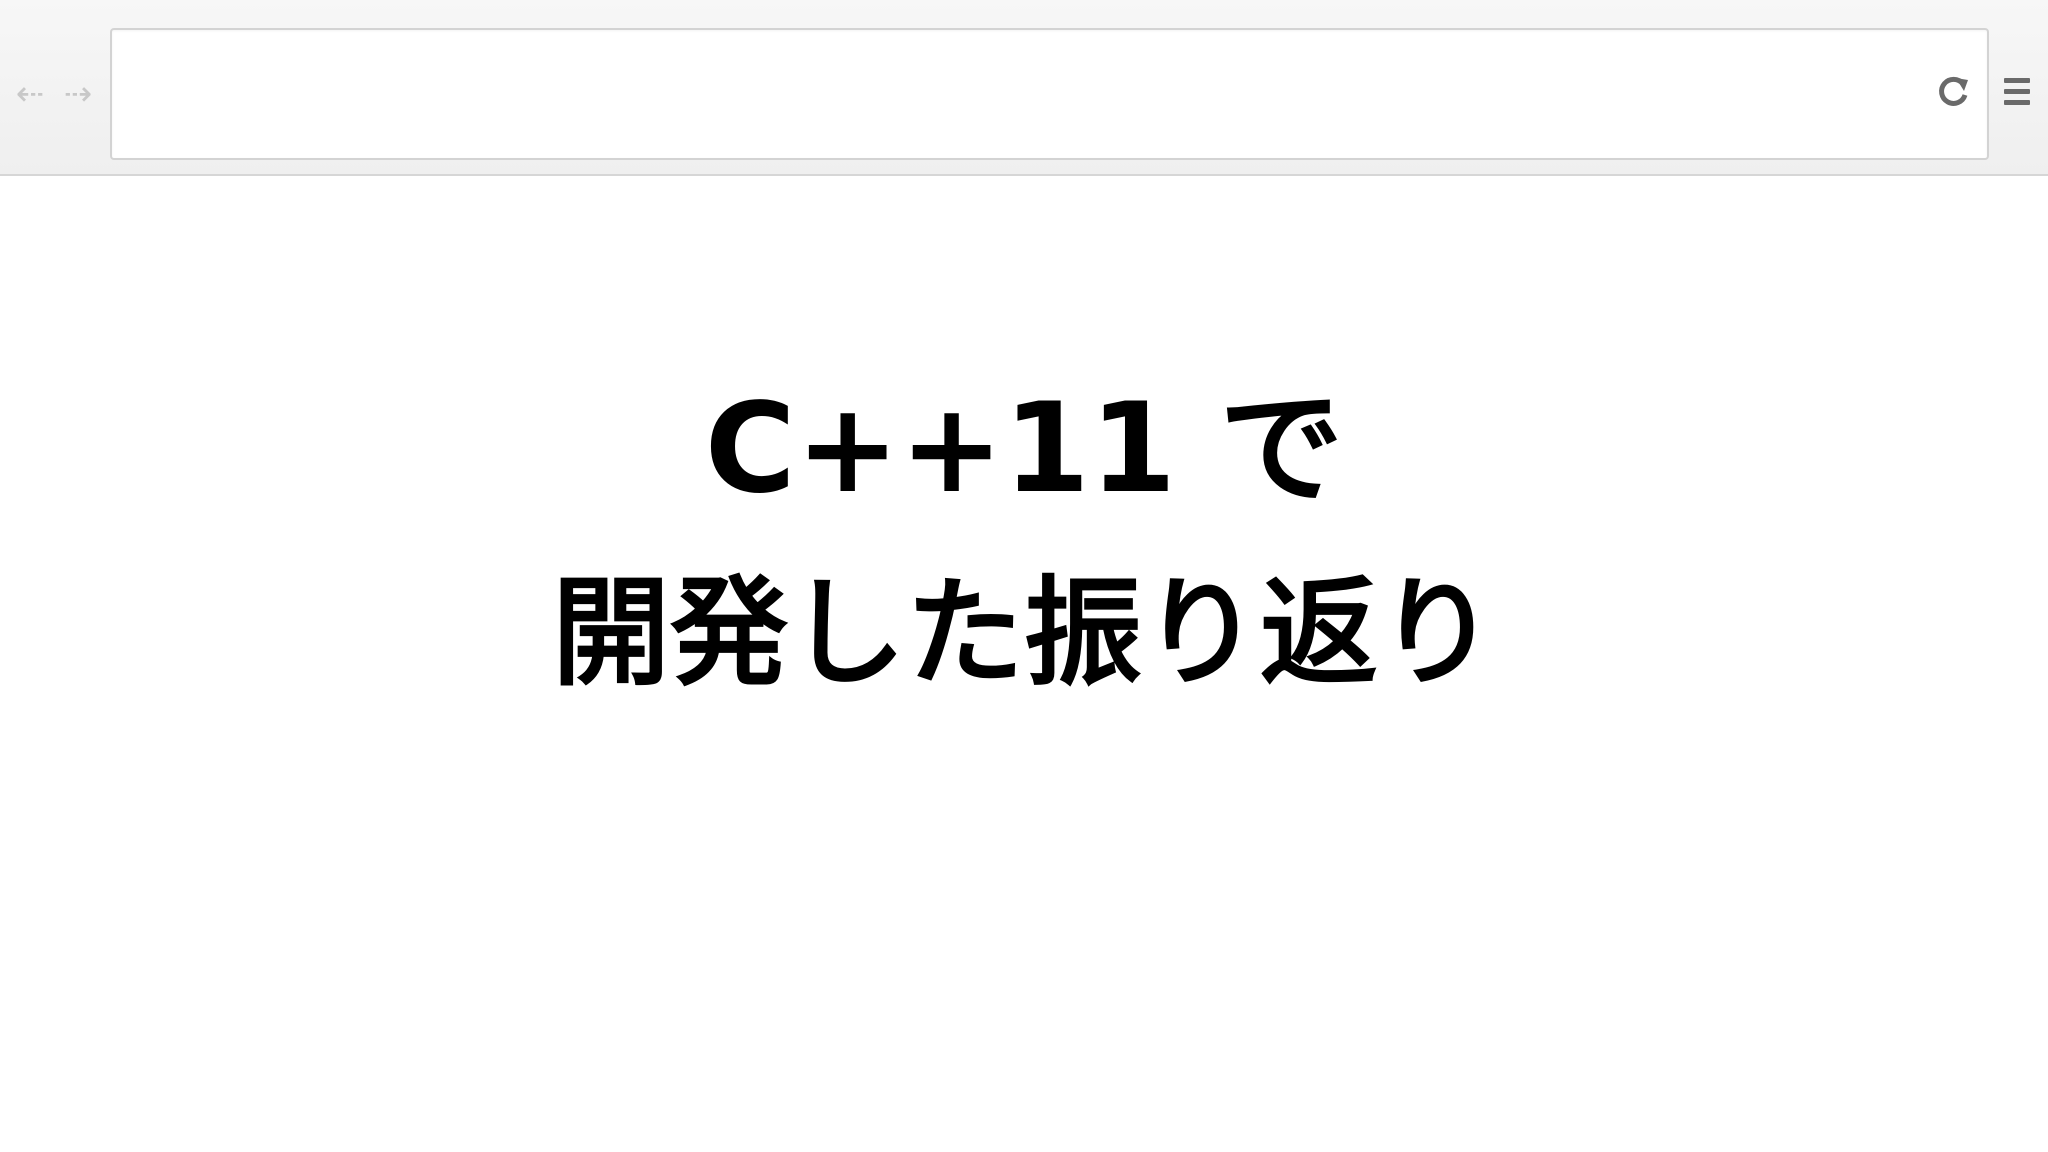 This screenshot has width=2048, height=1152. Describe the element at coordinates (1023, 633) in the screenshot. I see `slide-title-line-2: 開発した振り返り` at that location.